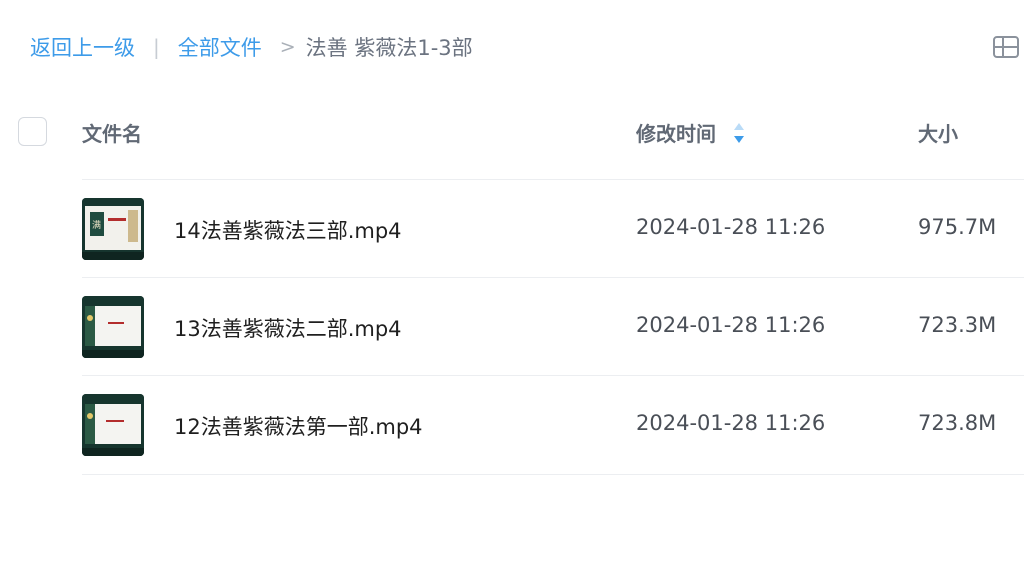 The width and height of the screenshot is (1024, 584). What do you see at coordinates (938, 132) in the screenshot?
I see `column-header-size: 大小` at bounding box center [938, 132].